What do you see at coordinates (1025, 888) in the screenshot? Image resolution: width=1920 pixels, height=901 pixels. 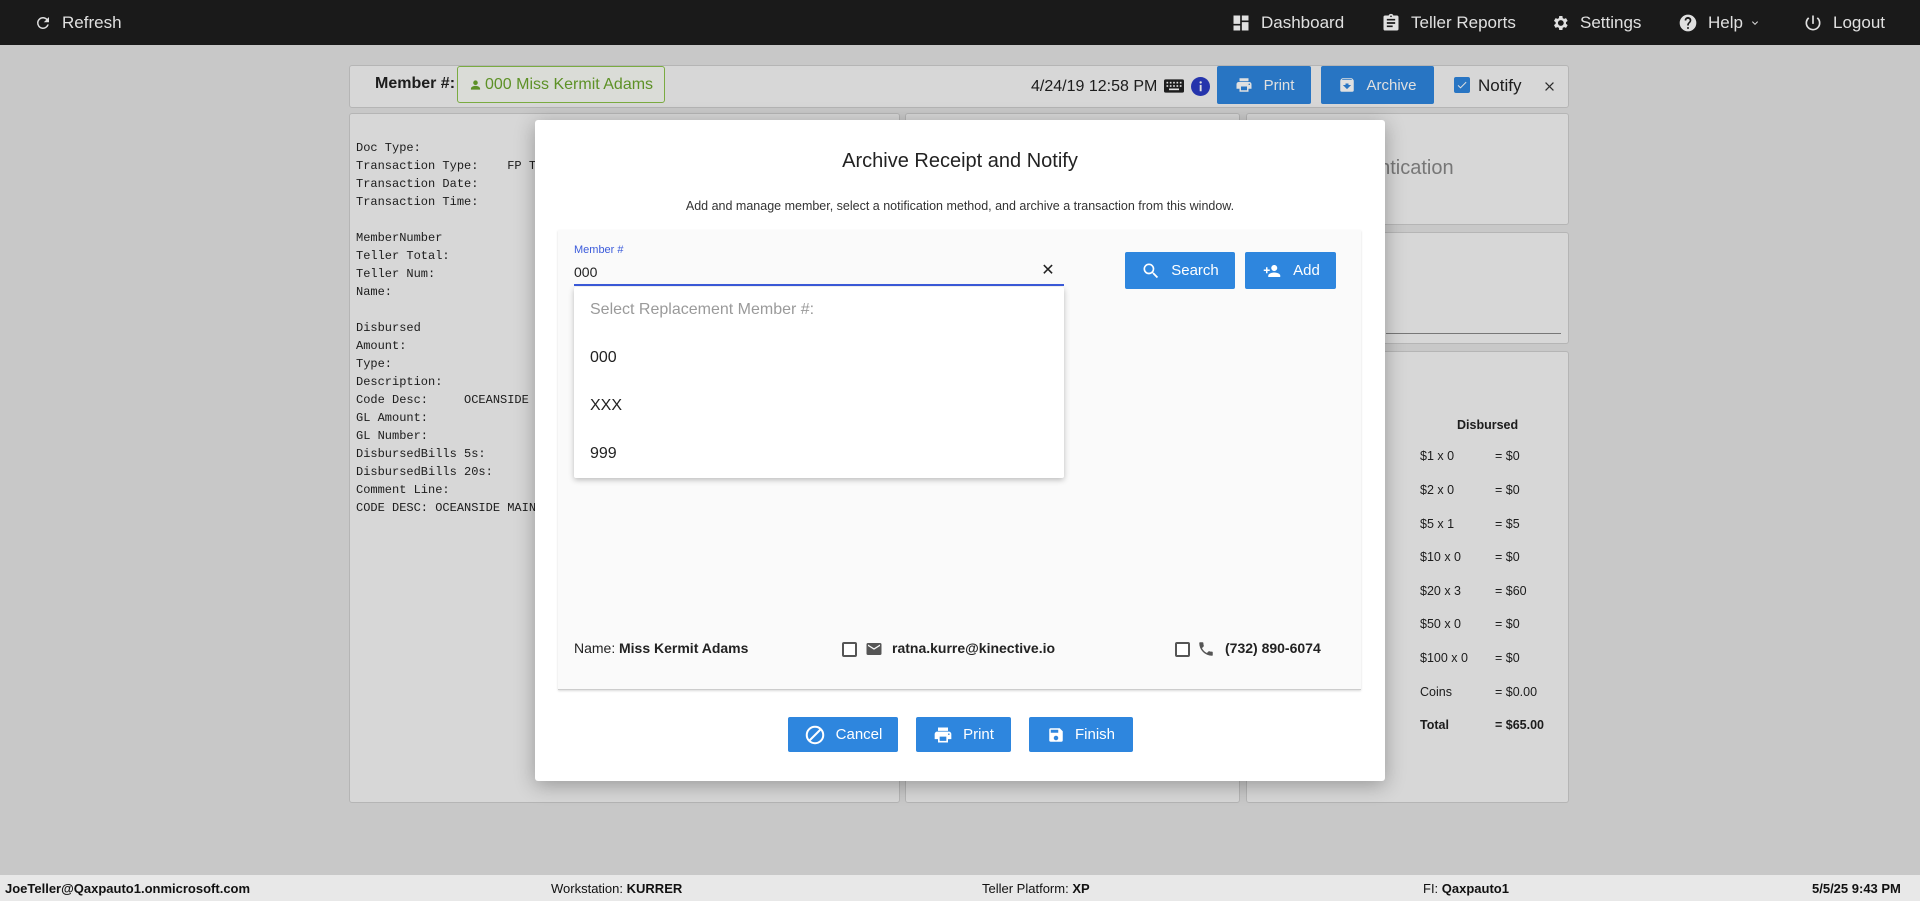 I see `platform-label: Teller Platform:` at bounding box center [1025, 888].